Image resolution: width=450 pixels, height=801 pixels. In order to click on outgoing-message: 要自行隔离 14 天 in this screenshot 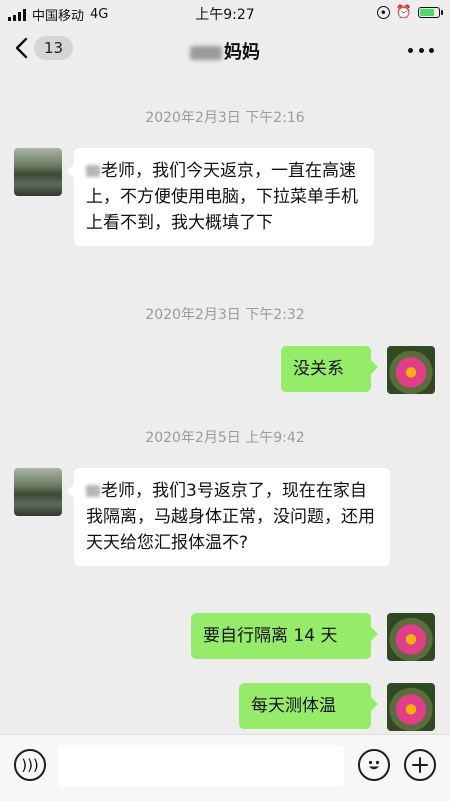, I will do `click(284, 636)`.